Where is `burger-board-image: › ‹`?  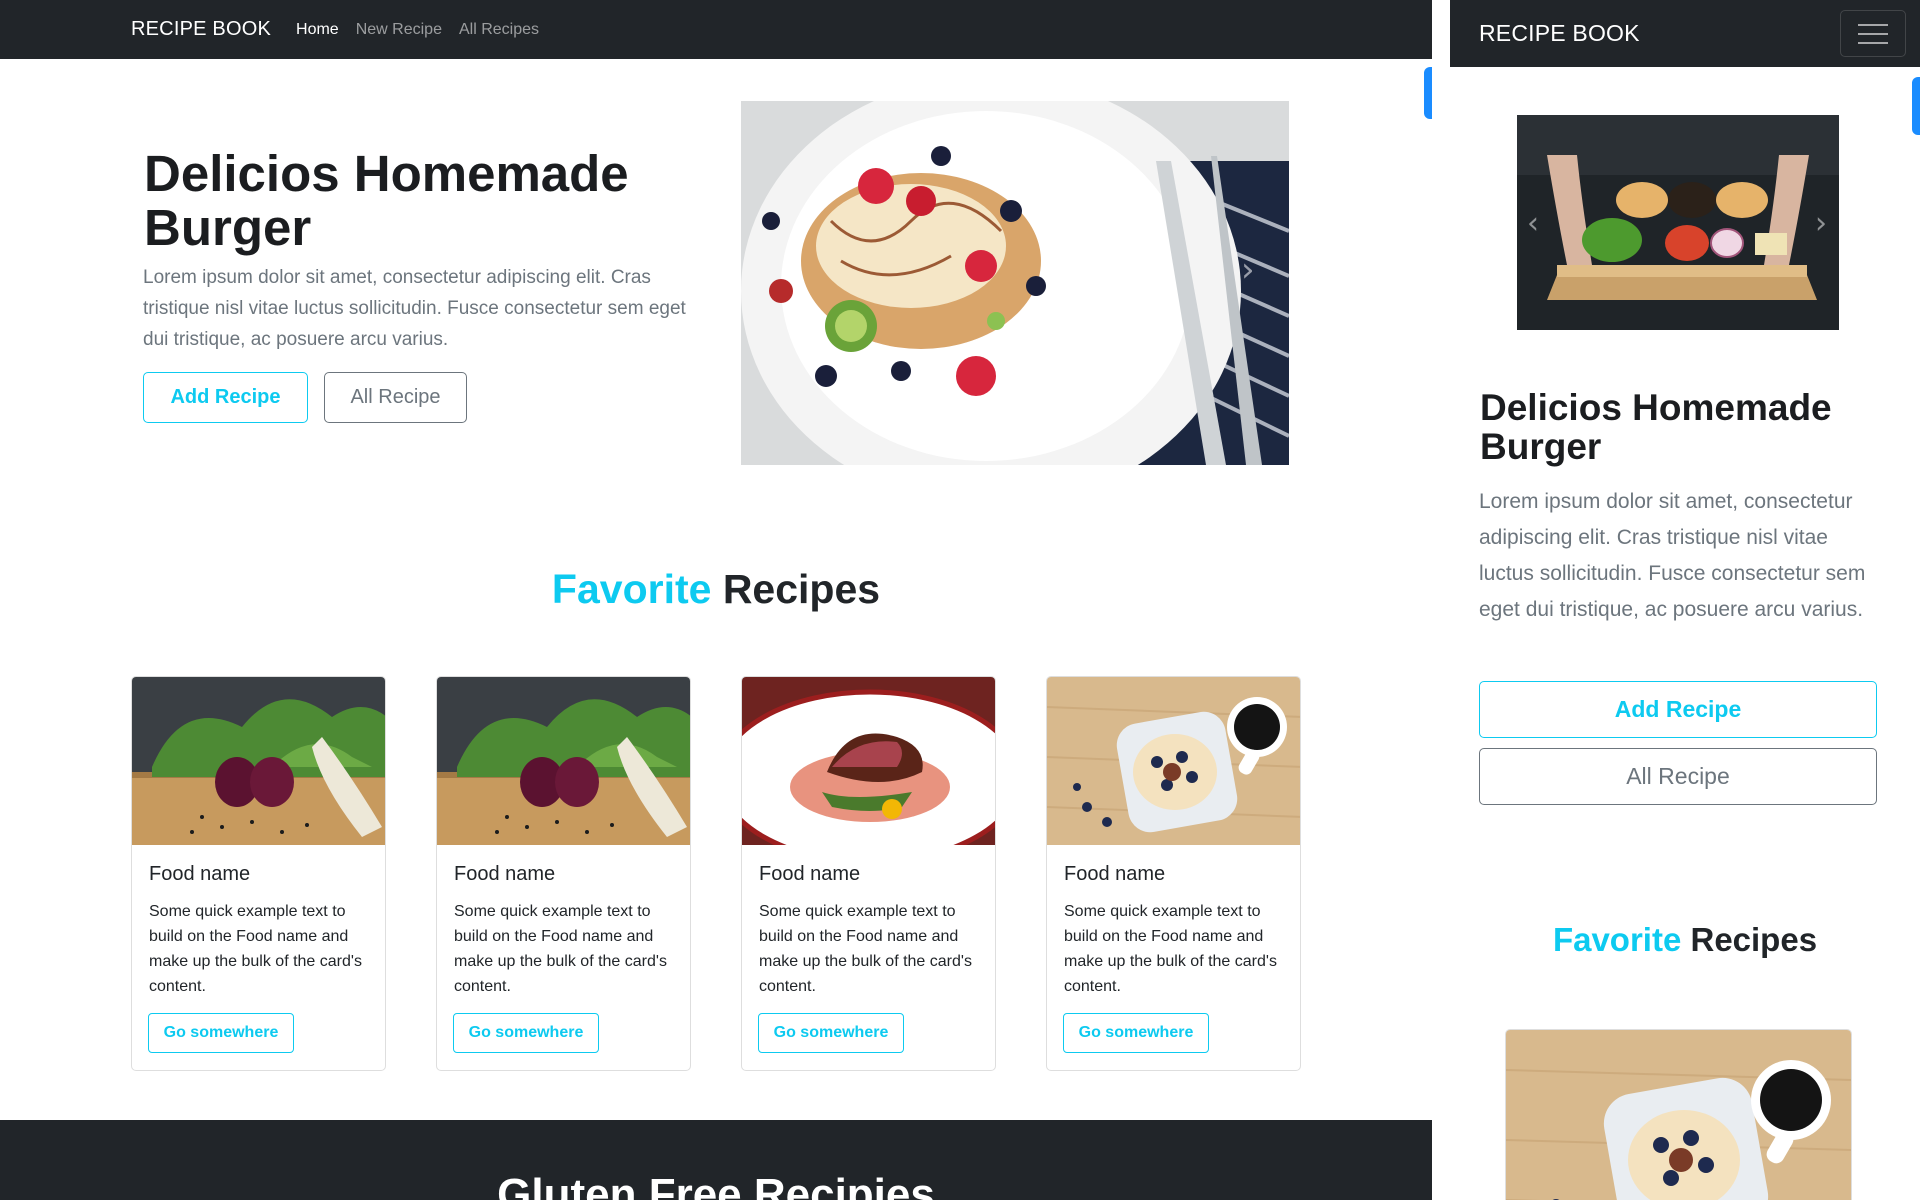 burger-board-image: › ‹ is located at coordinates (1678, 222).